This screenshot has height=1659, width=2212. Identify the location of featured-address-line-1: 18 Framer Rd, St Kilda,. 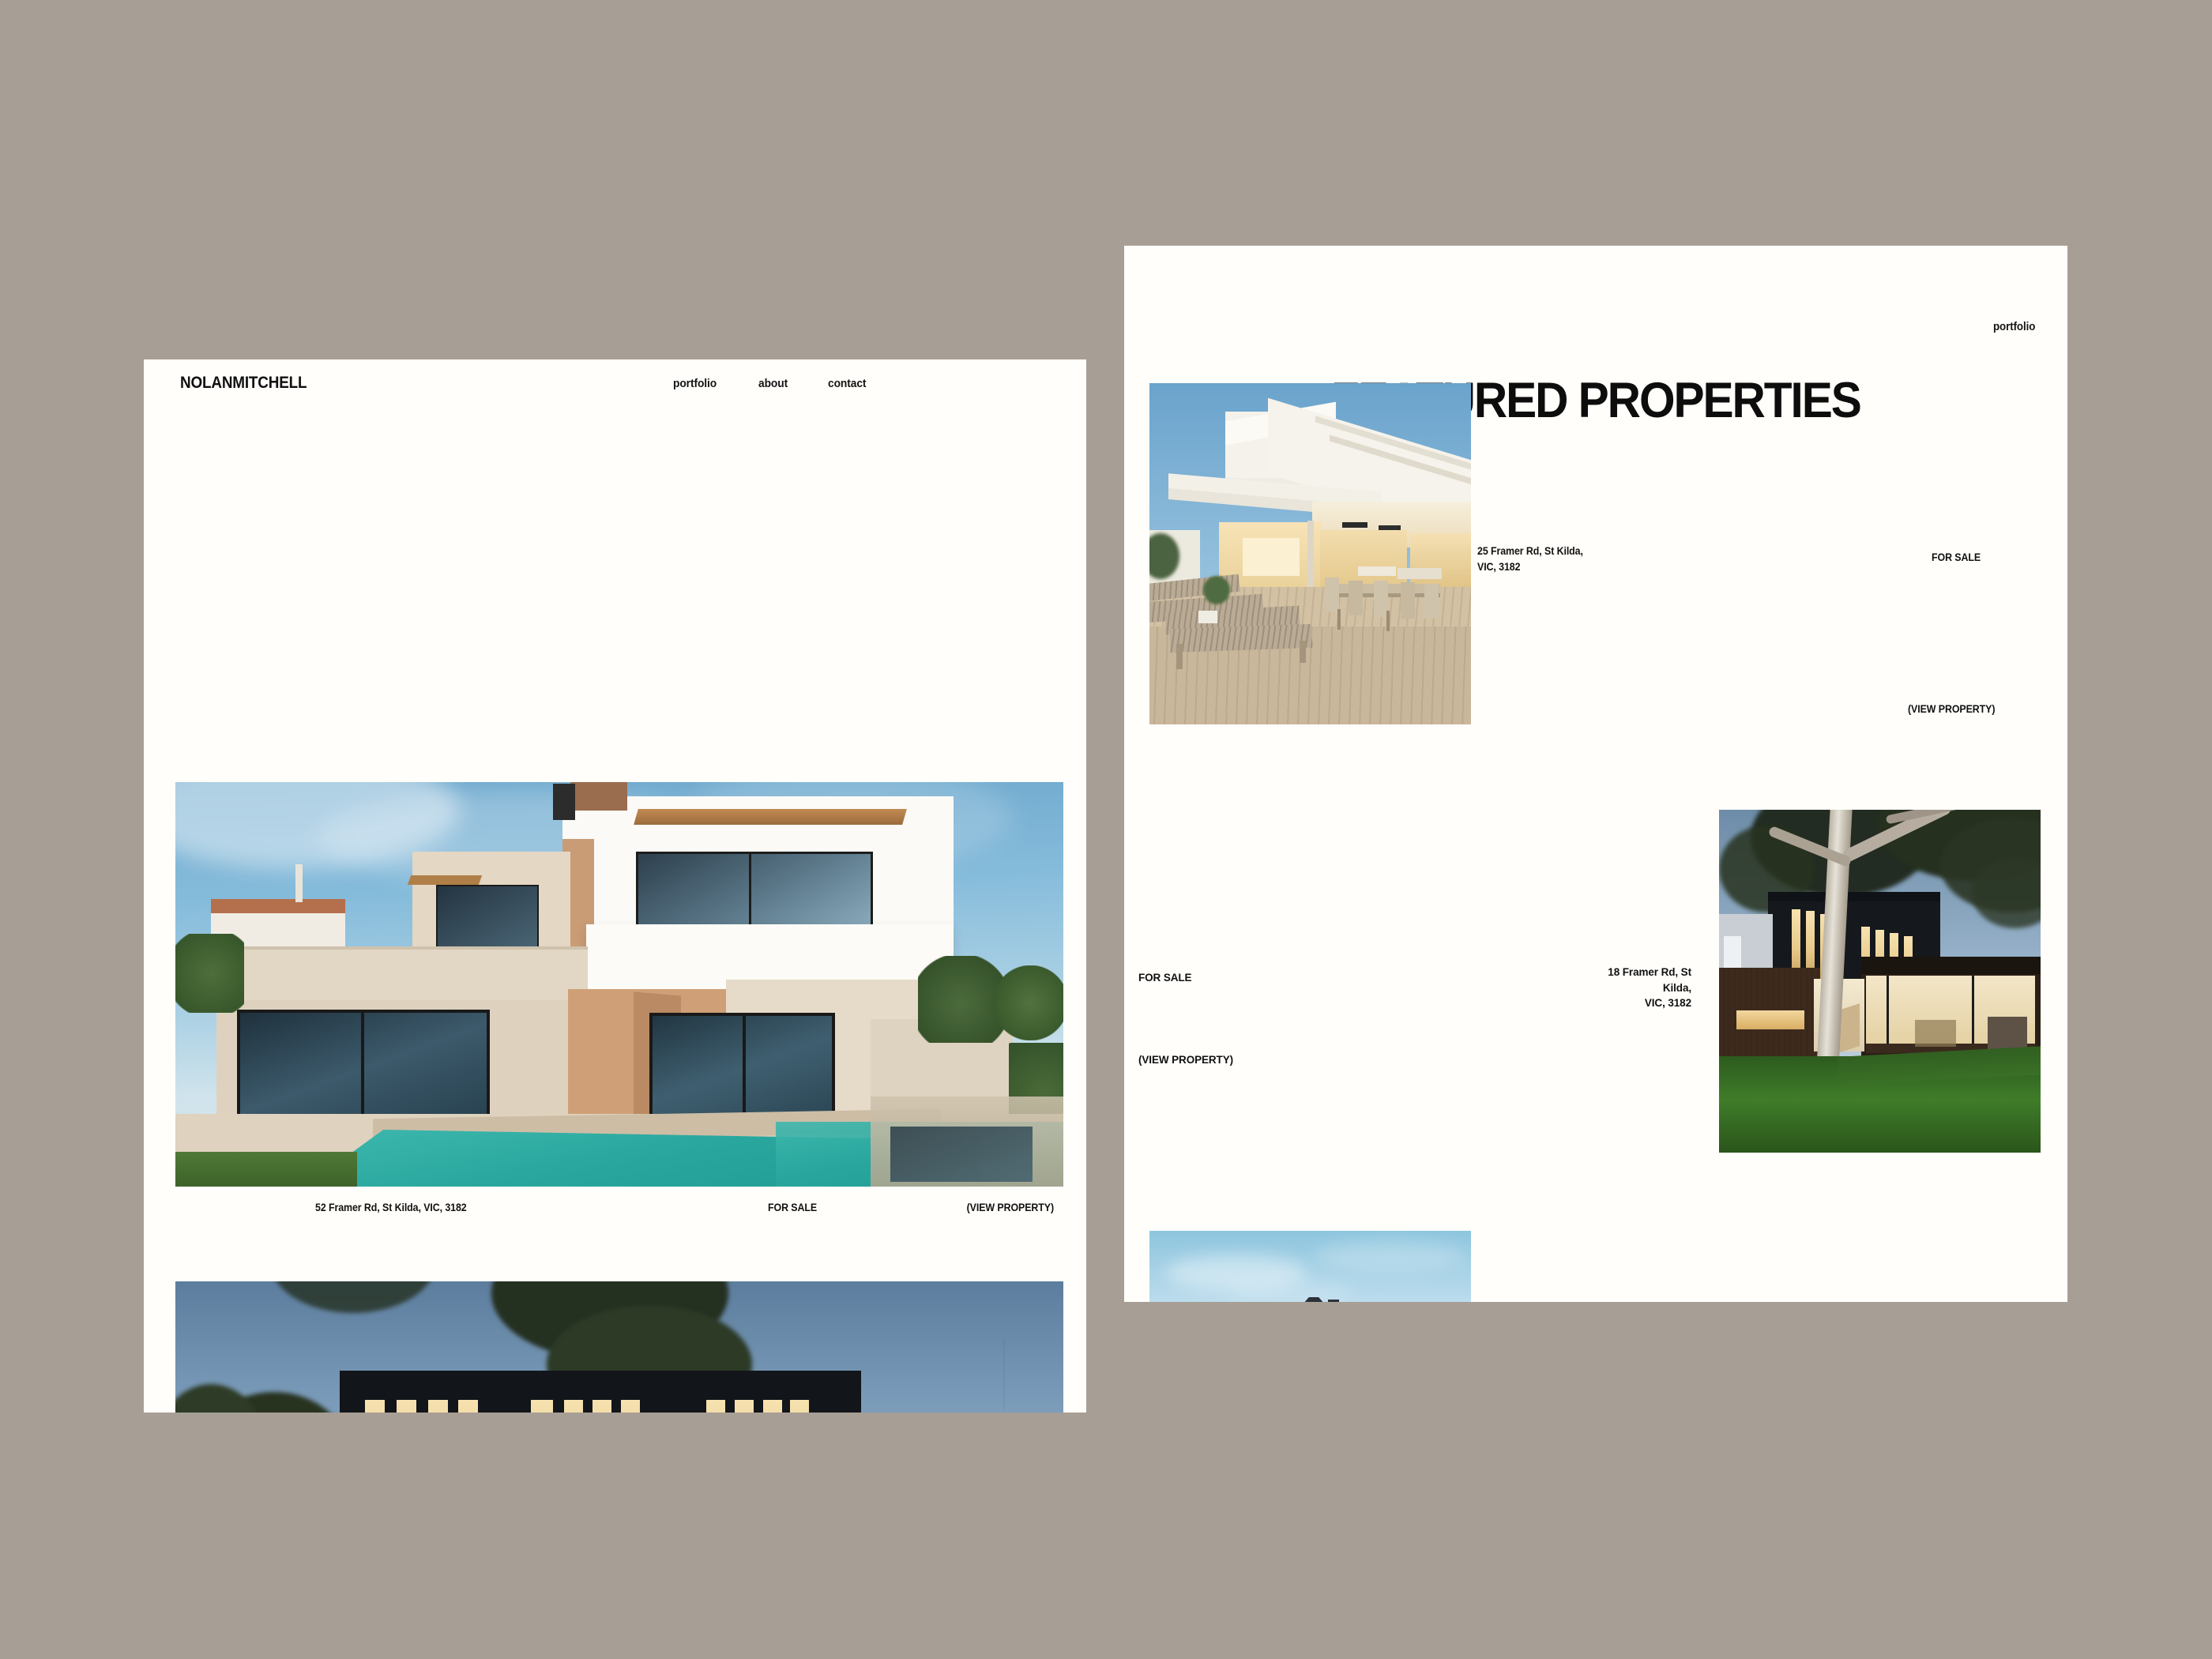
(1649, 980).